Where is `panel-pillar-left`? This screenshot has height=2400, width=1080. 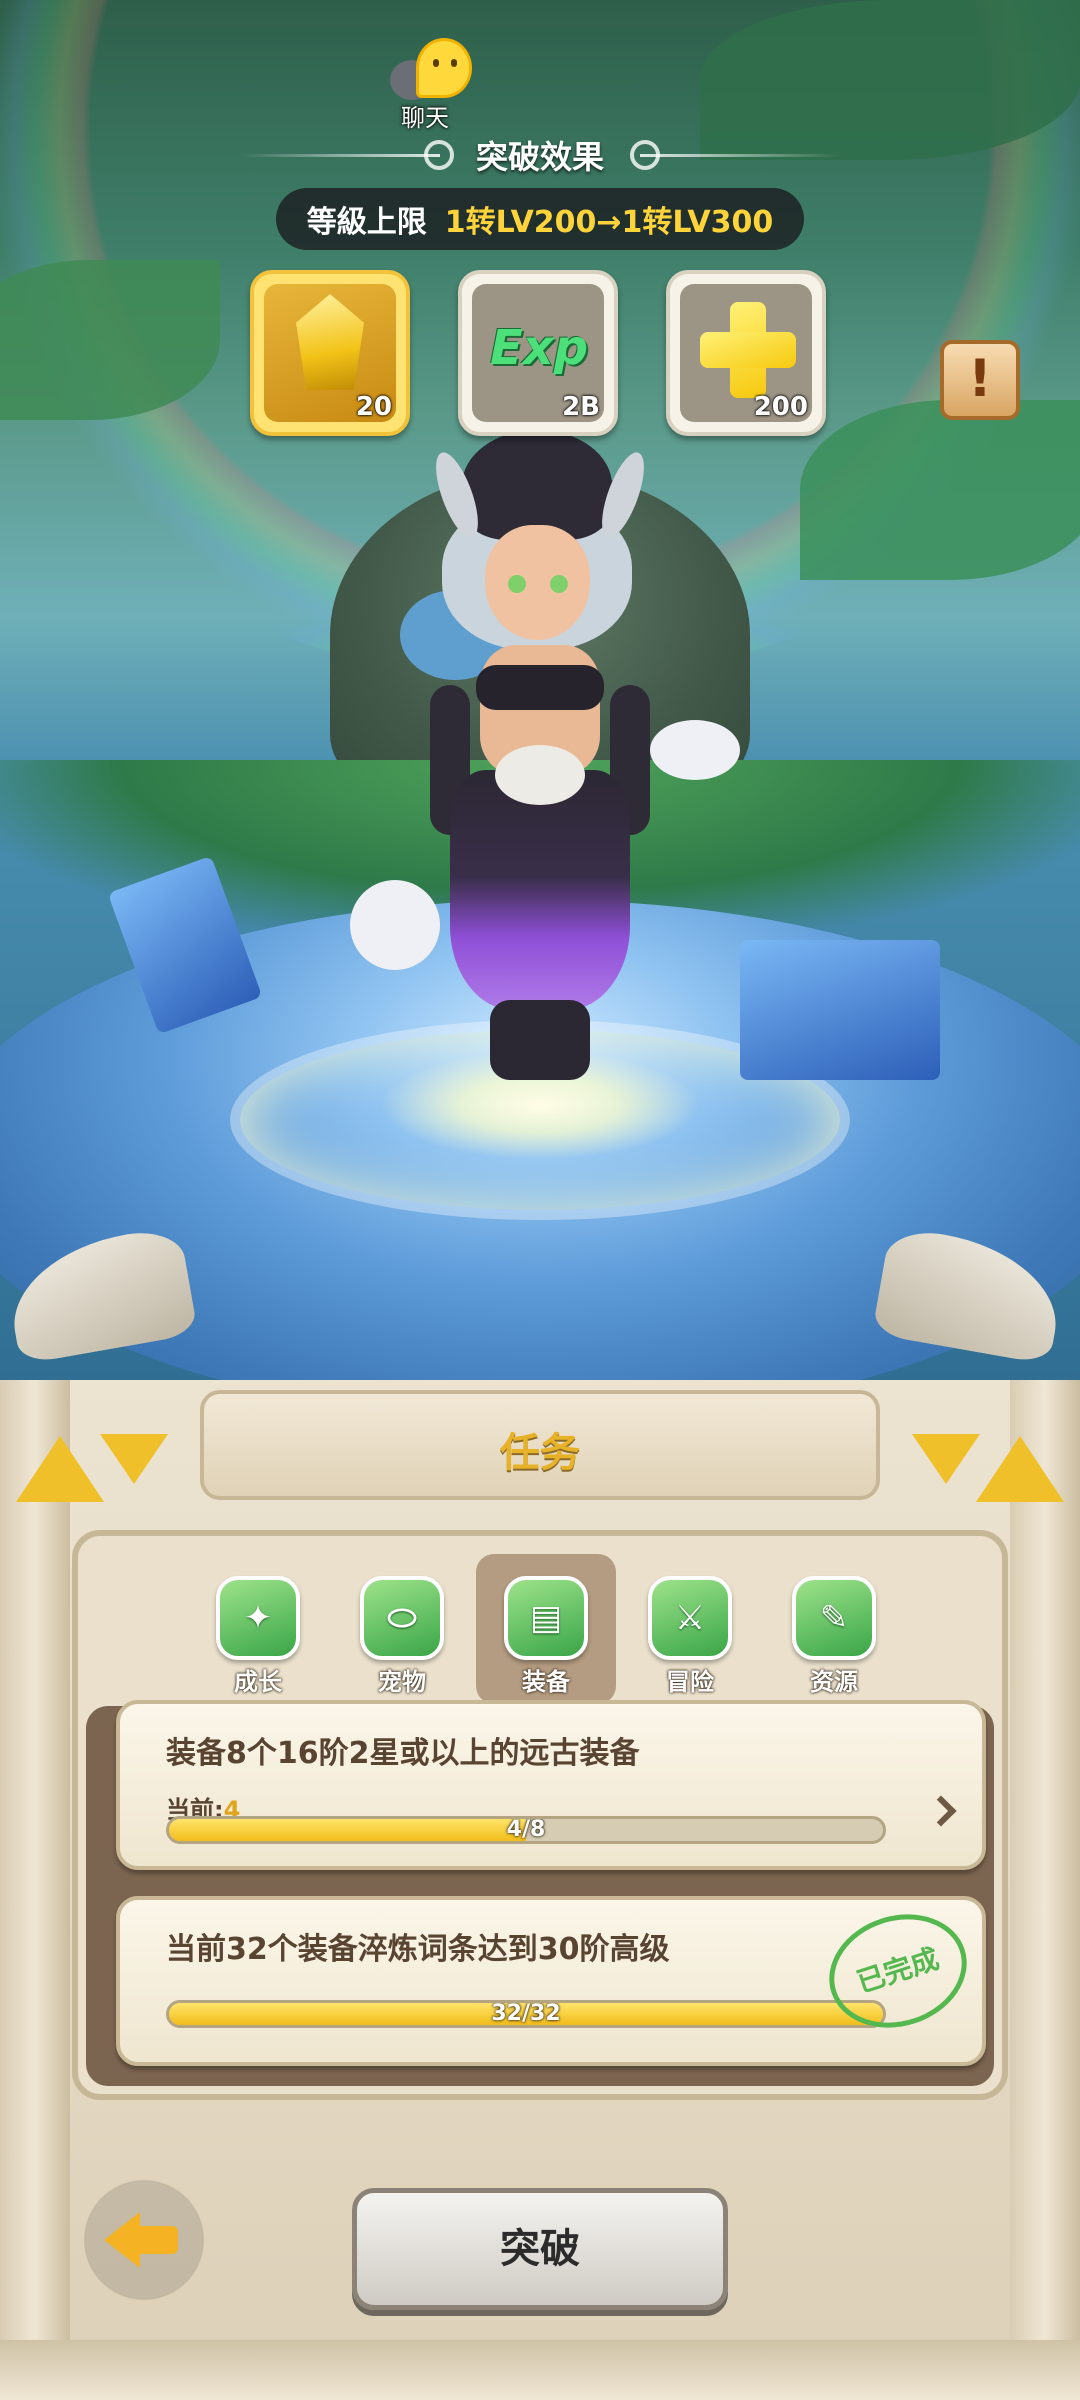 panel-pillar-left is located at coordinates (35, 1890).